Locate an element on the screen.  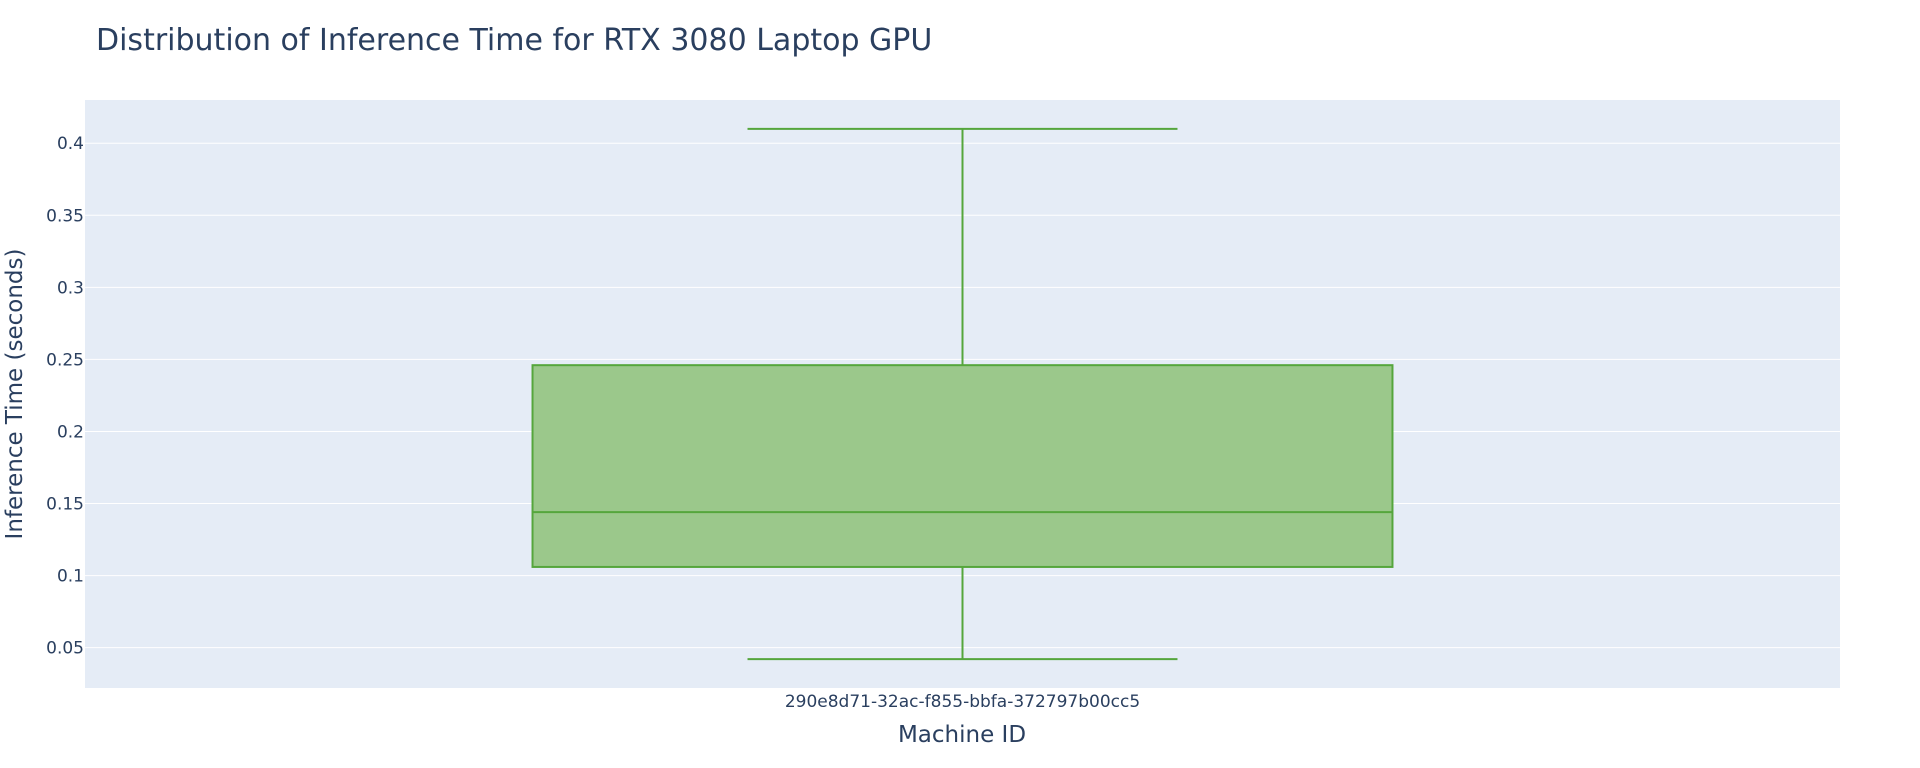
y-tick-label: 0.2 is located at coordinates (70, 432).